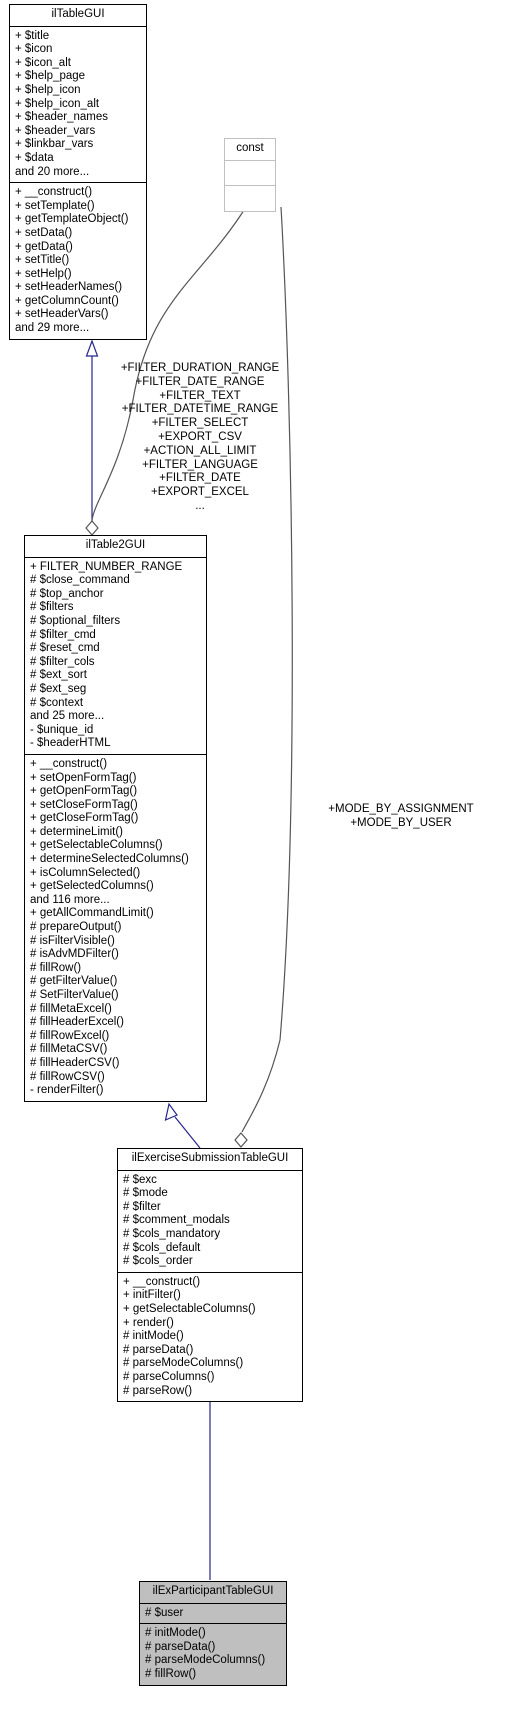 This screenshot has width=507, height=1713. What do you see at coordinates (76, 831) in the screenshot?
I see `class-member: + determineLimit()` at bounding box center [76, 831].